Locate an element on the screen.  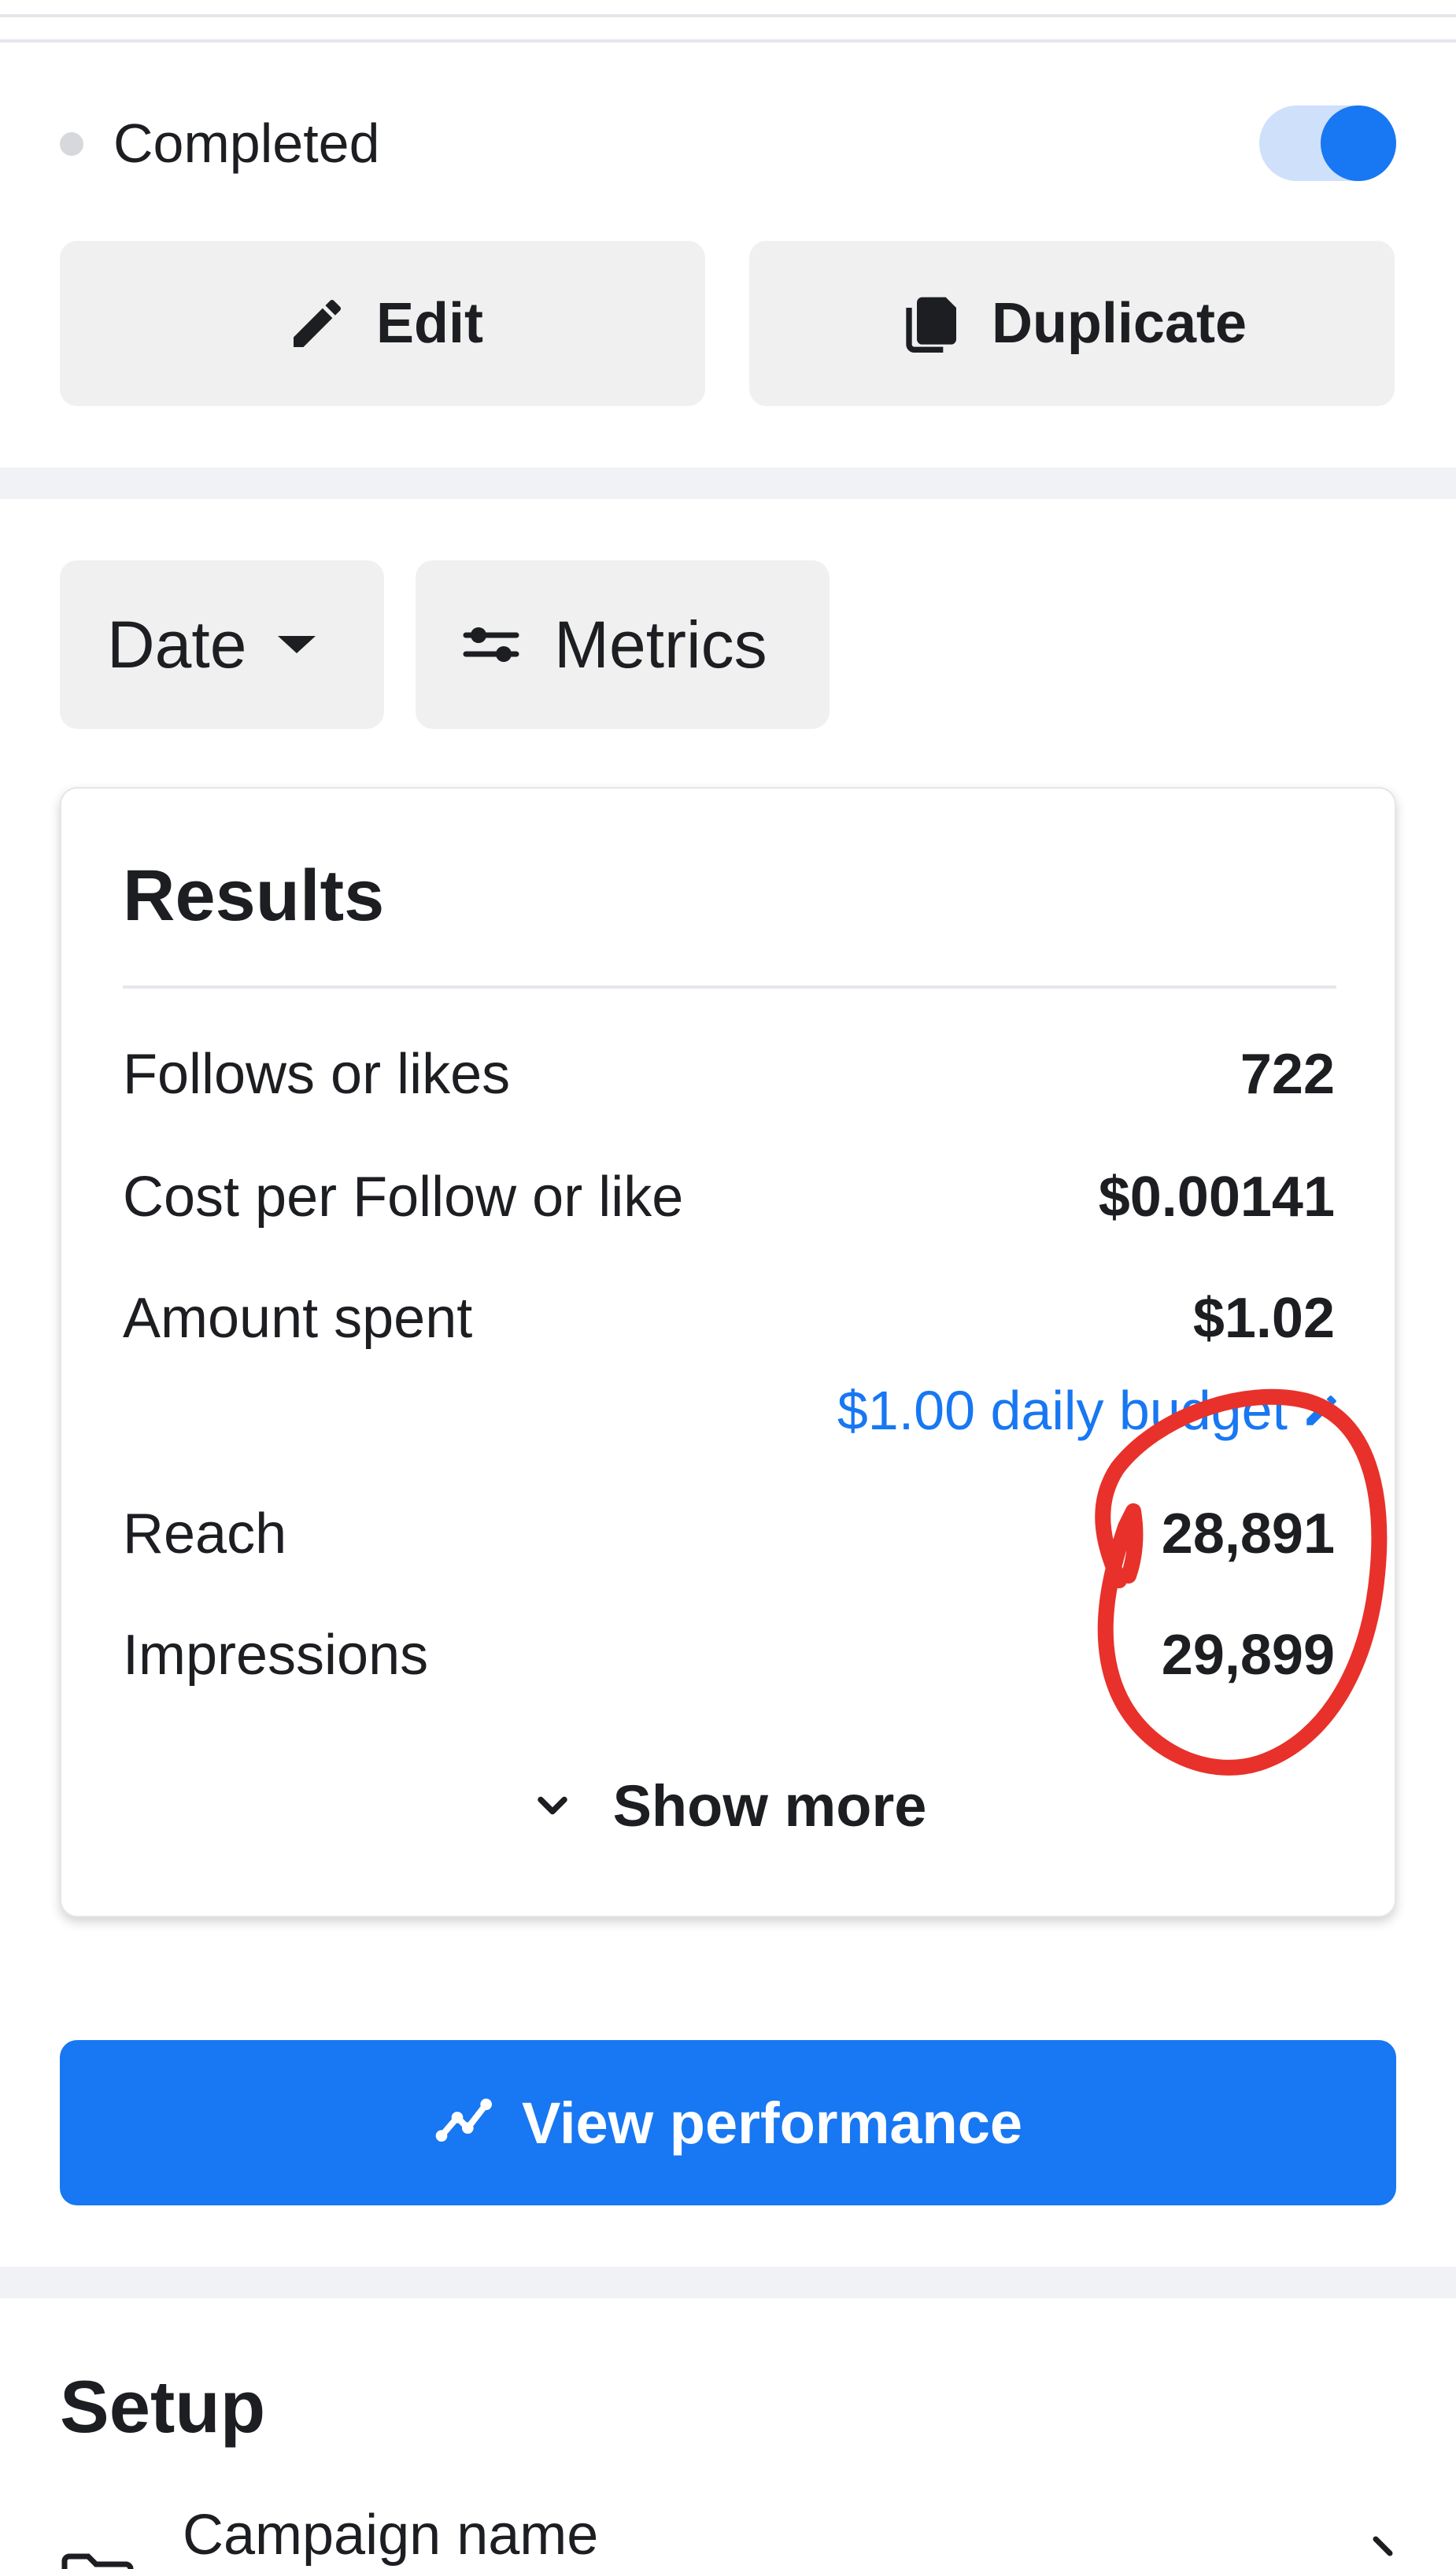
show-more-button: Show more is located at coordinates (729, 1805).